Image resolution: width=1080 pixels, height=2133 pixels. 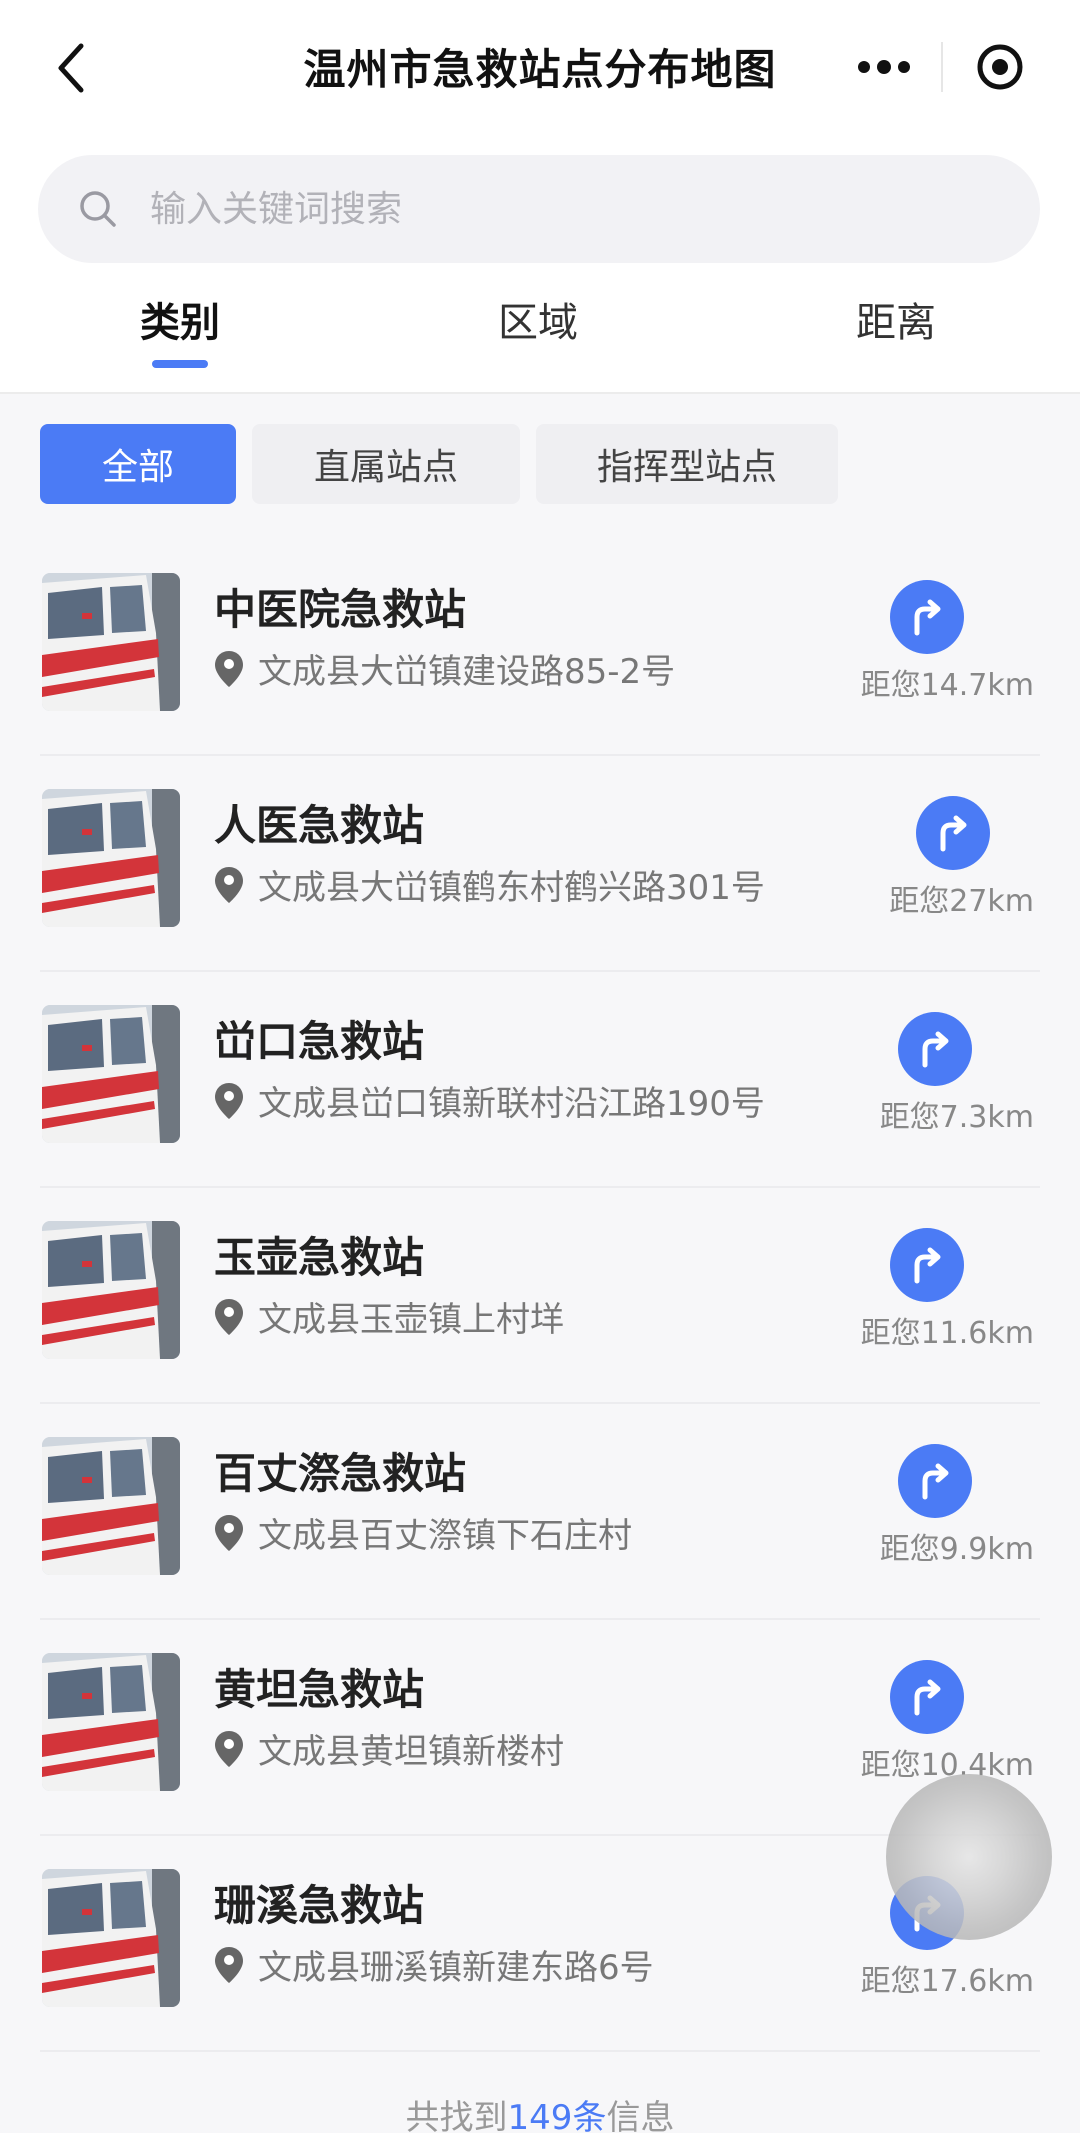 I want to click on filter-direct-stations: 直属站点, so click(x=386, y=464).